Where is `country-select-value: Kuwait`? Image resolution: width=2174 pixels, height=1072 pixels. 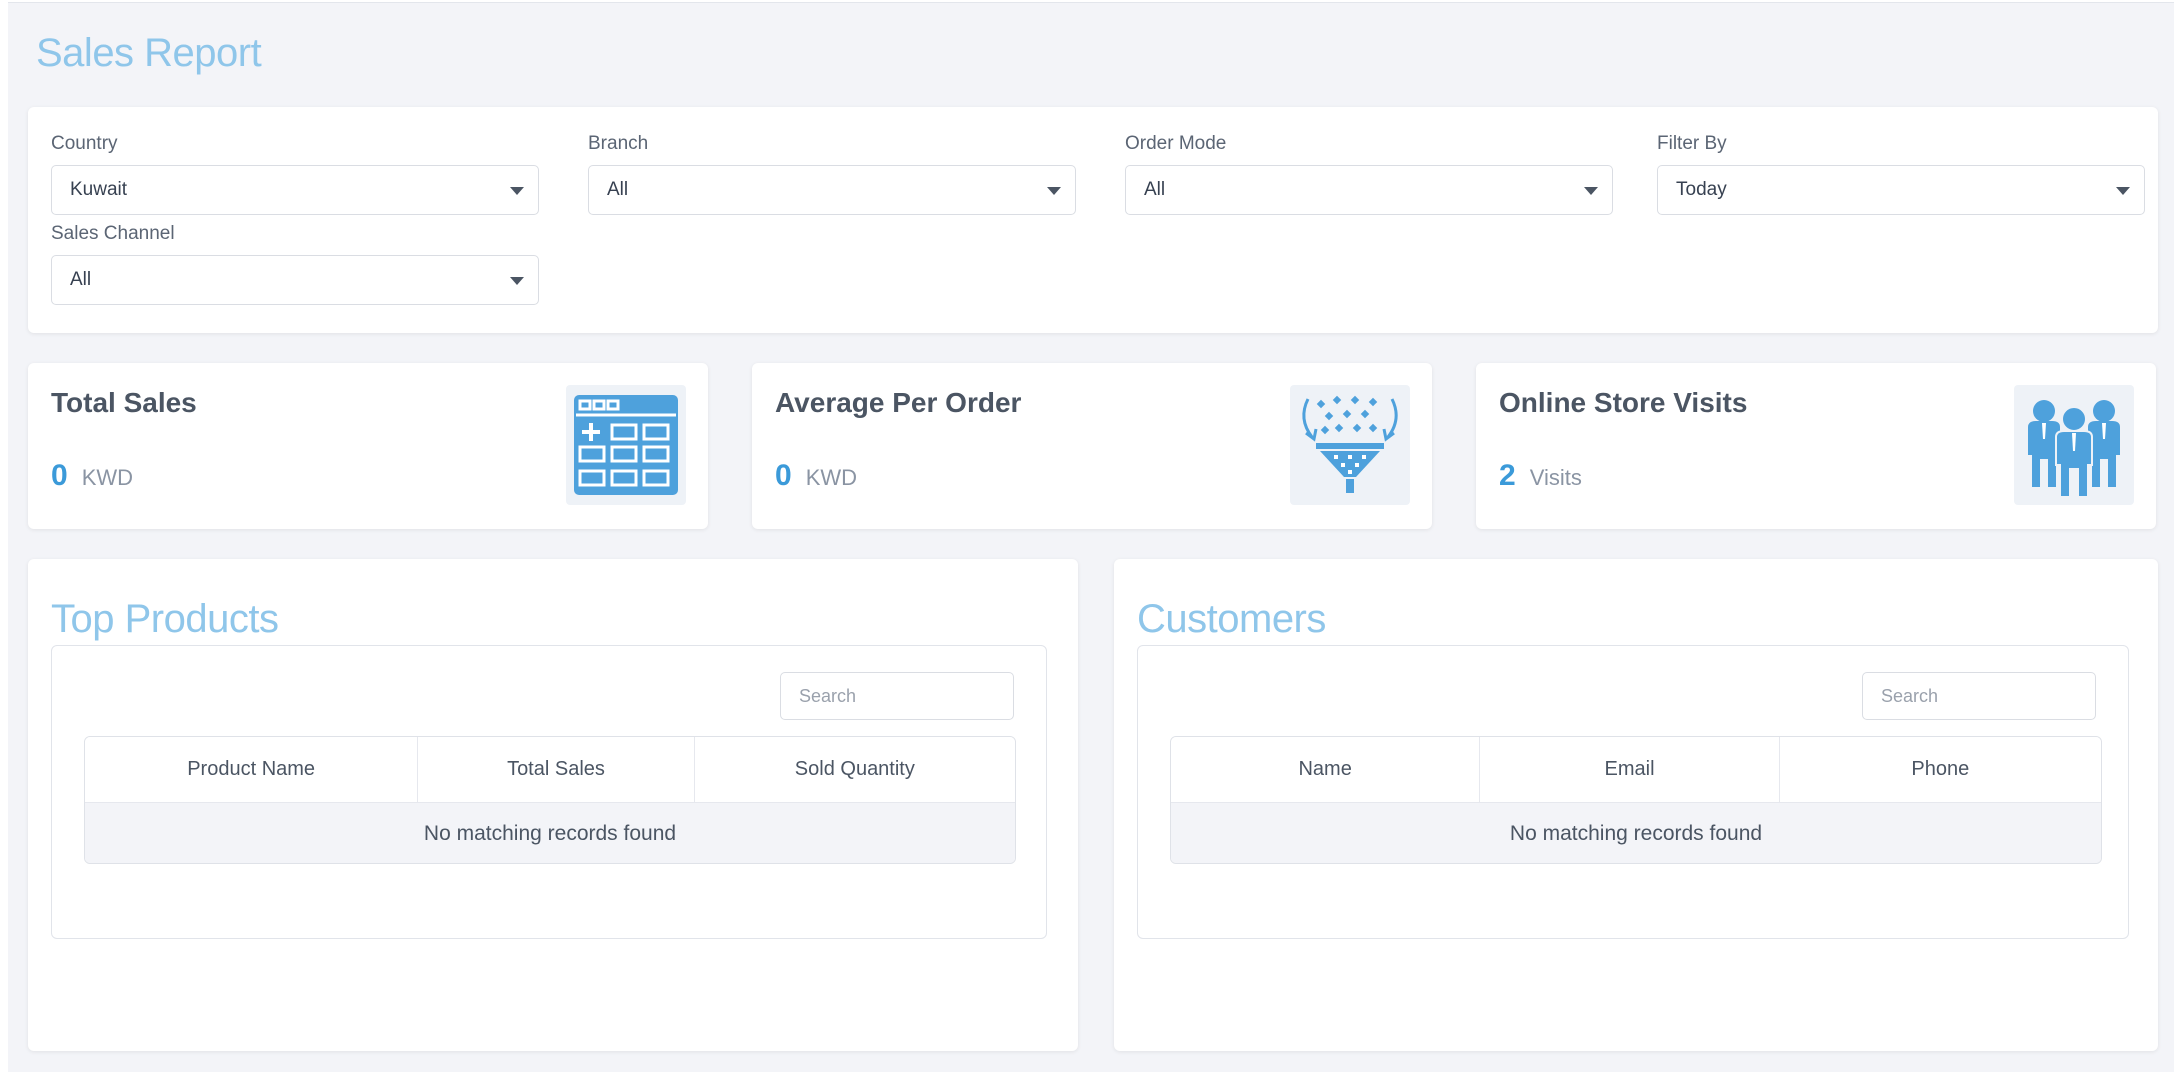
country-select-value: Kuwait is located at coordinates (99, 189).